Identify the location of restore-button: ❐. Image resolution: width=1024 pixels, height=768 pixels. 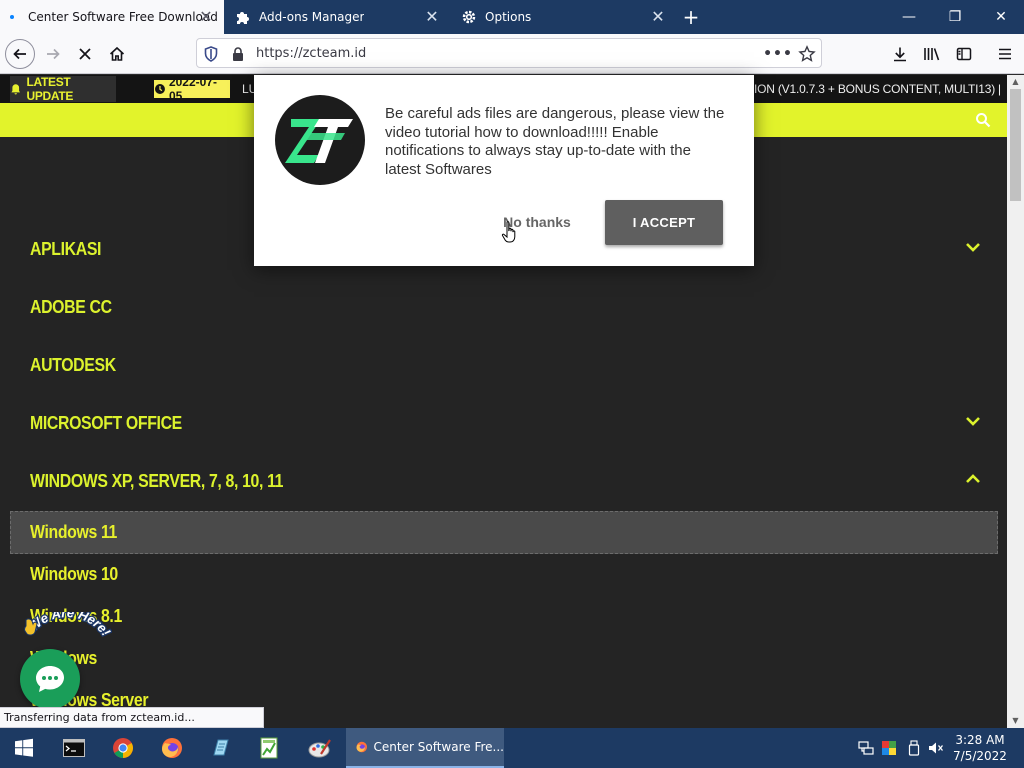
(955, 17).